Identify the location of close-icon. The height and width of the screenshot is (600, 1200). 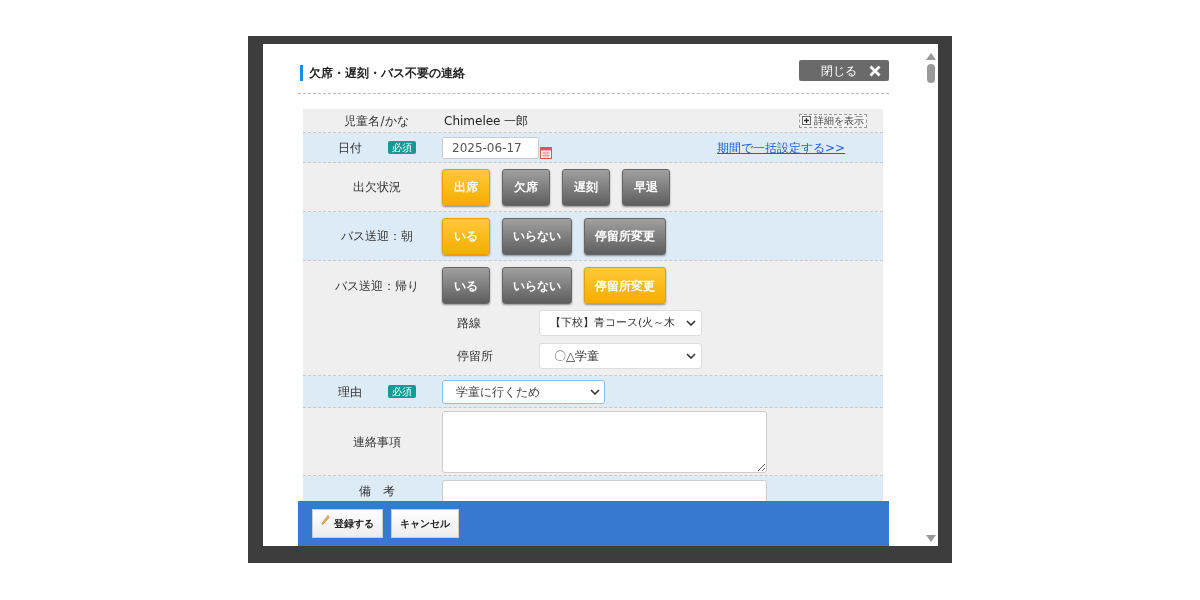
(875, 70).